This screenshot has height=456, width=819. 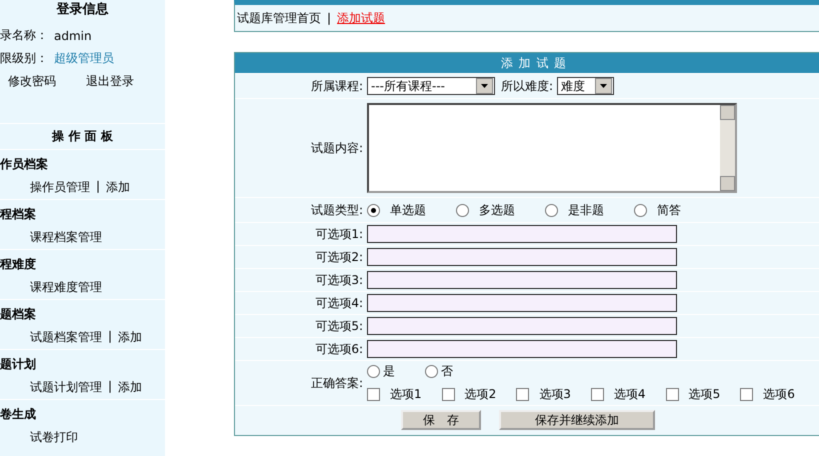 What do you see at coordinates (82, 412) in the screenshot?
I see `section-title: 卷生成` at bounding box center [82, 412].